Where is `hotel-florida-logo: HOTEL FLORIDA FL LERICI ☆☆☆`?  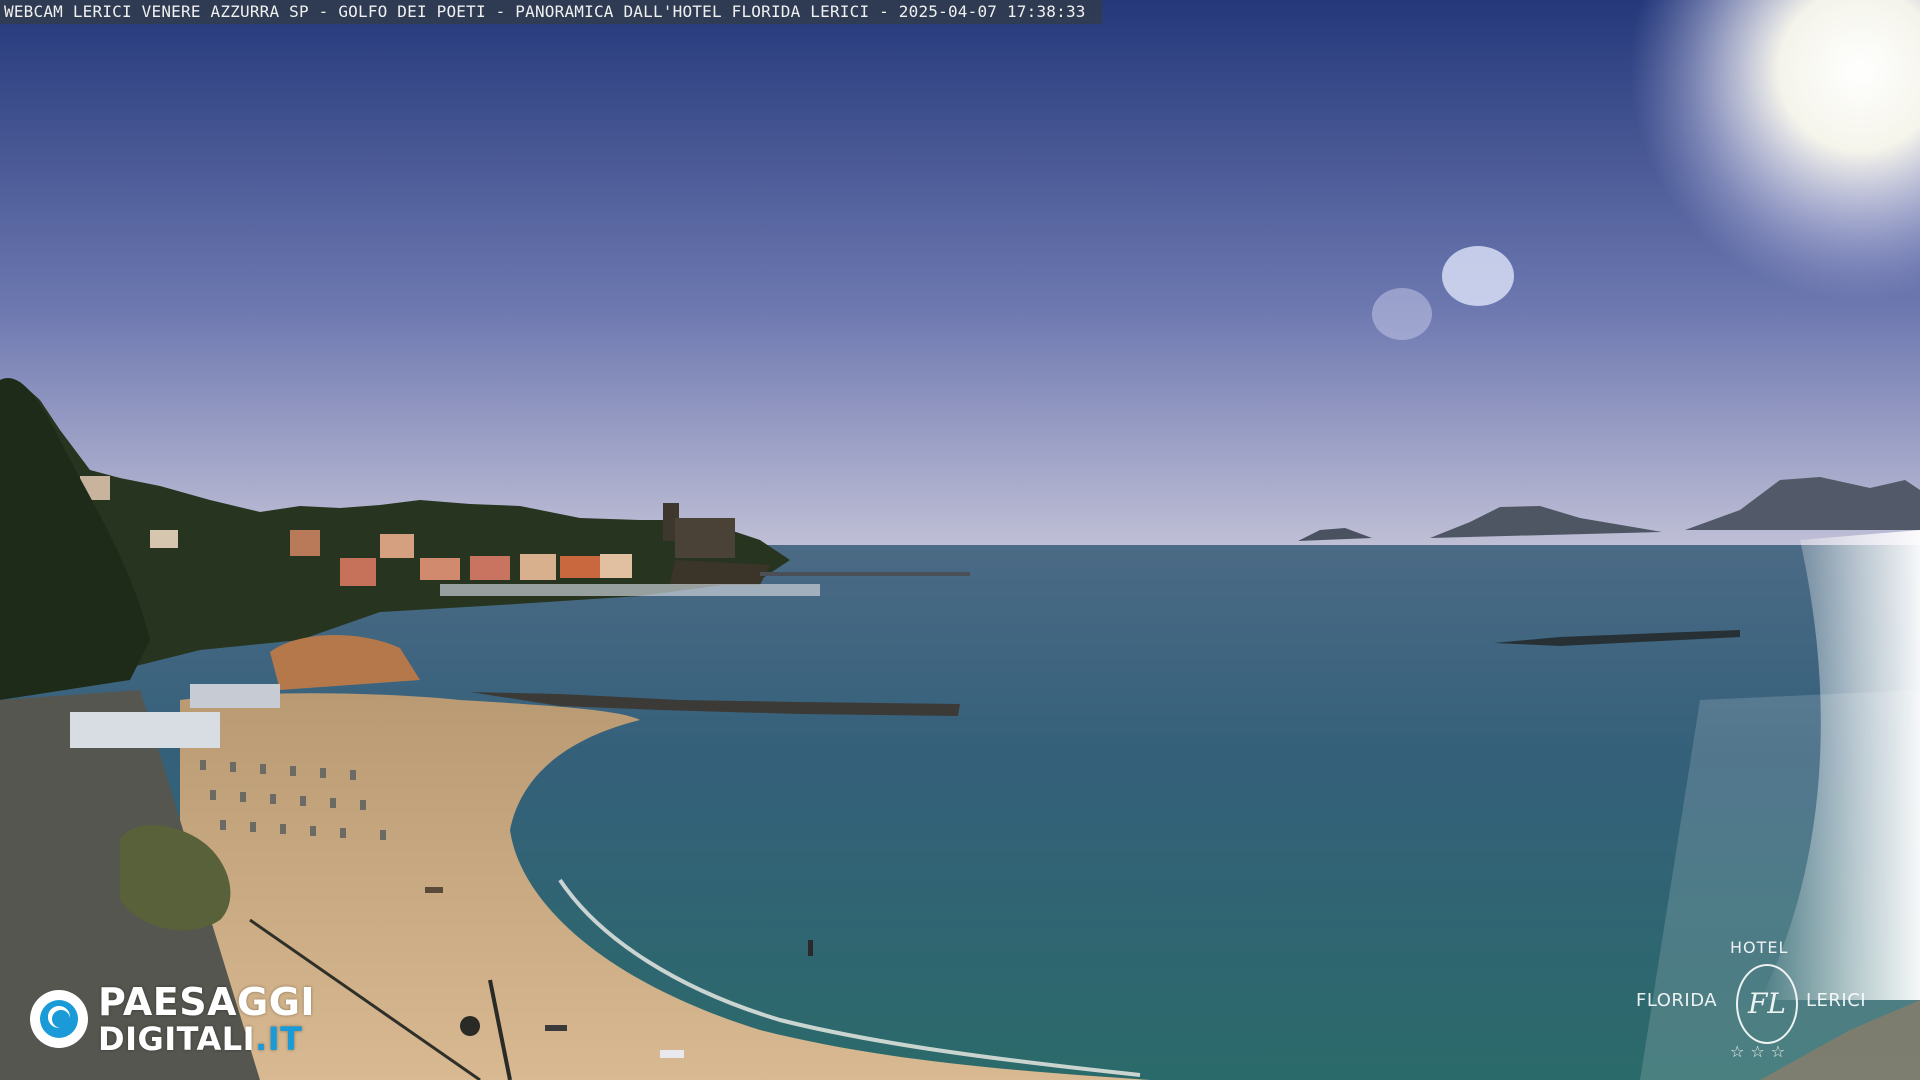
hotel-florida-logo: HOTEL FLORIDA FL LERICI ☆☆☆ is located at coordinates (1765, 1000).